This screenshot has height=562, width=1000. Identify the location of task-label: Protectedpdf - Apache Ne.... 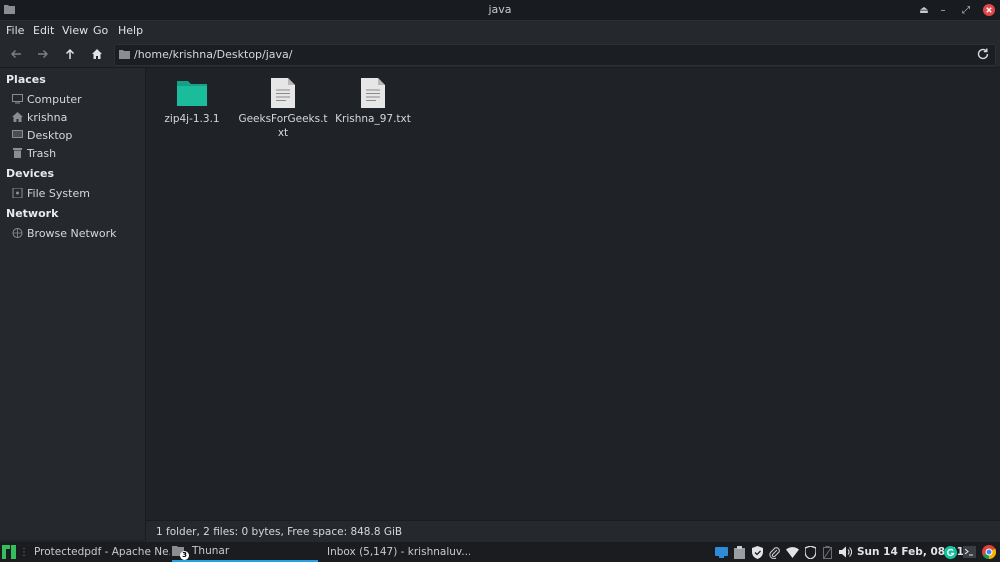
(102, 552).